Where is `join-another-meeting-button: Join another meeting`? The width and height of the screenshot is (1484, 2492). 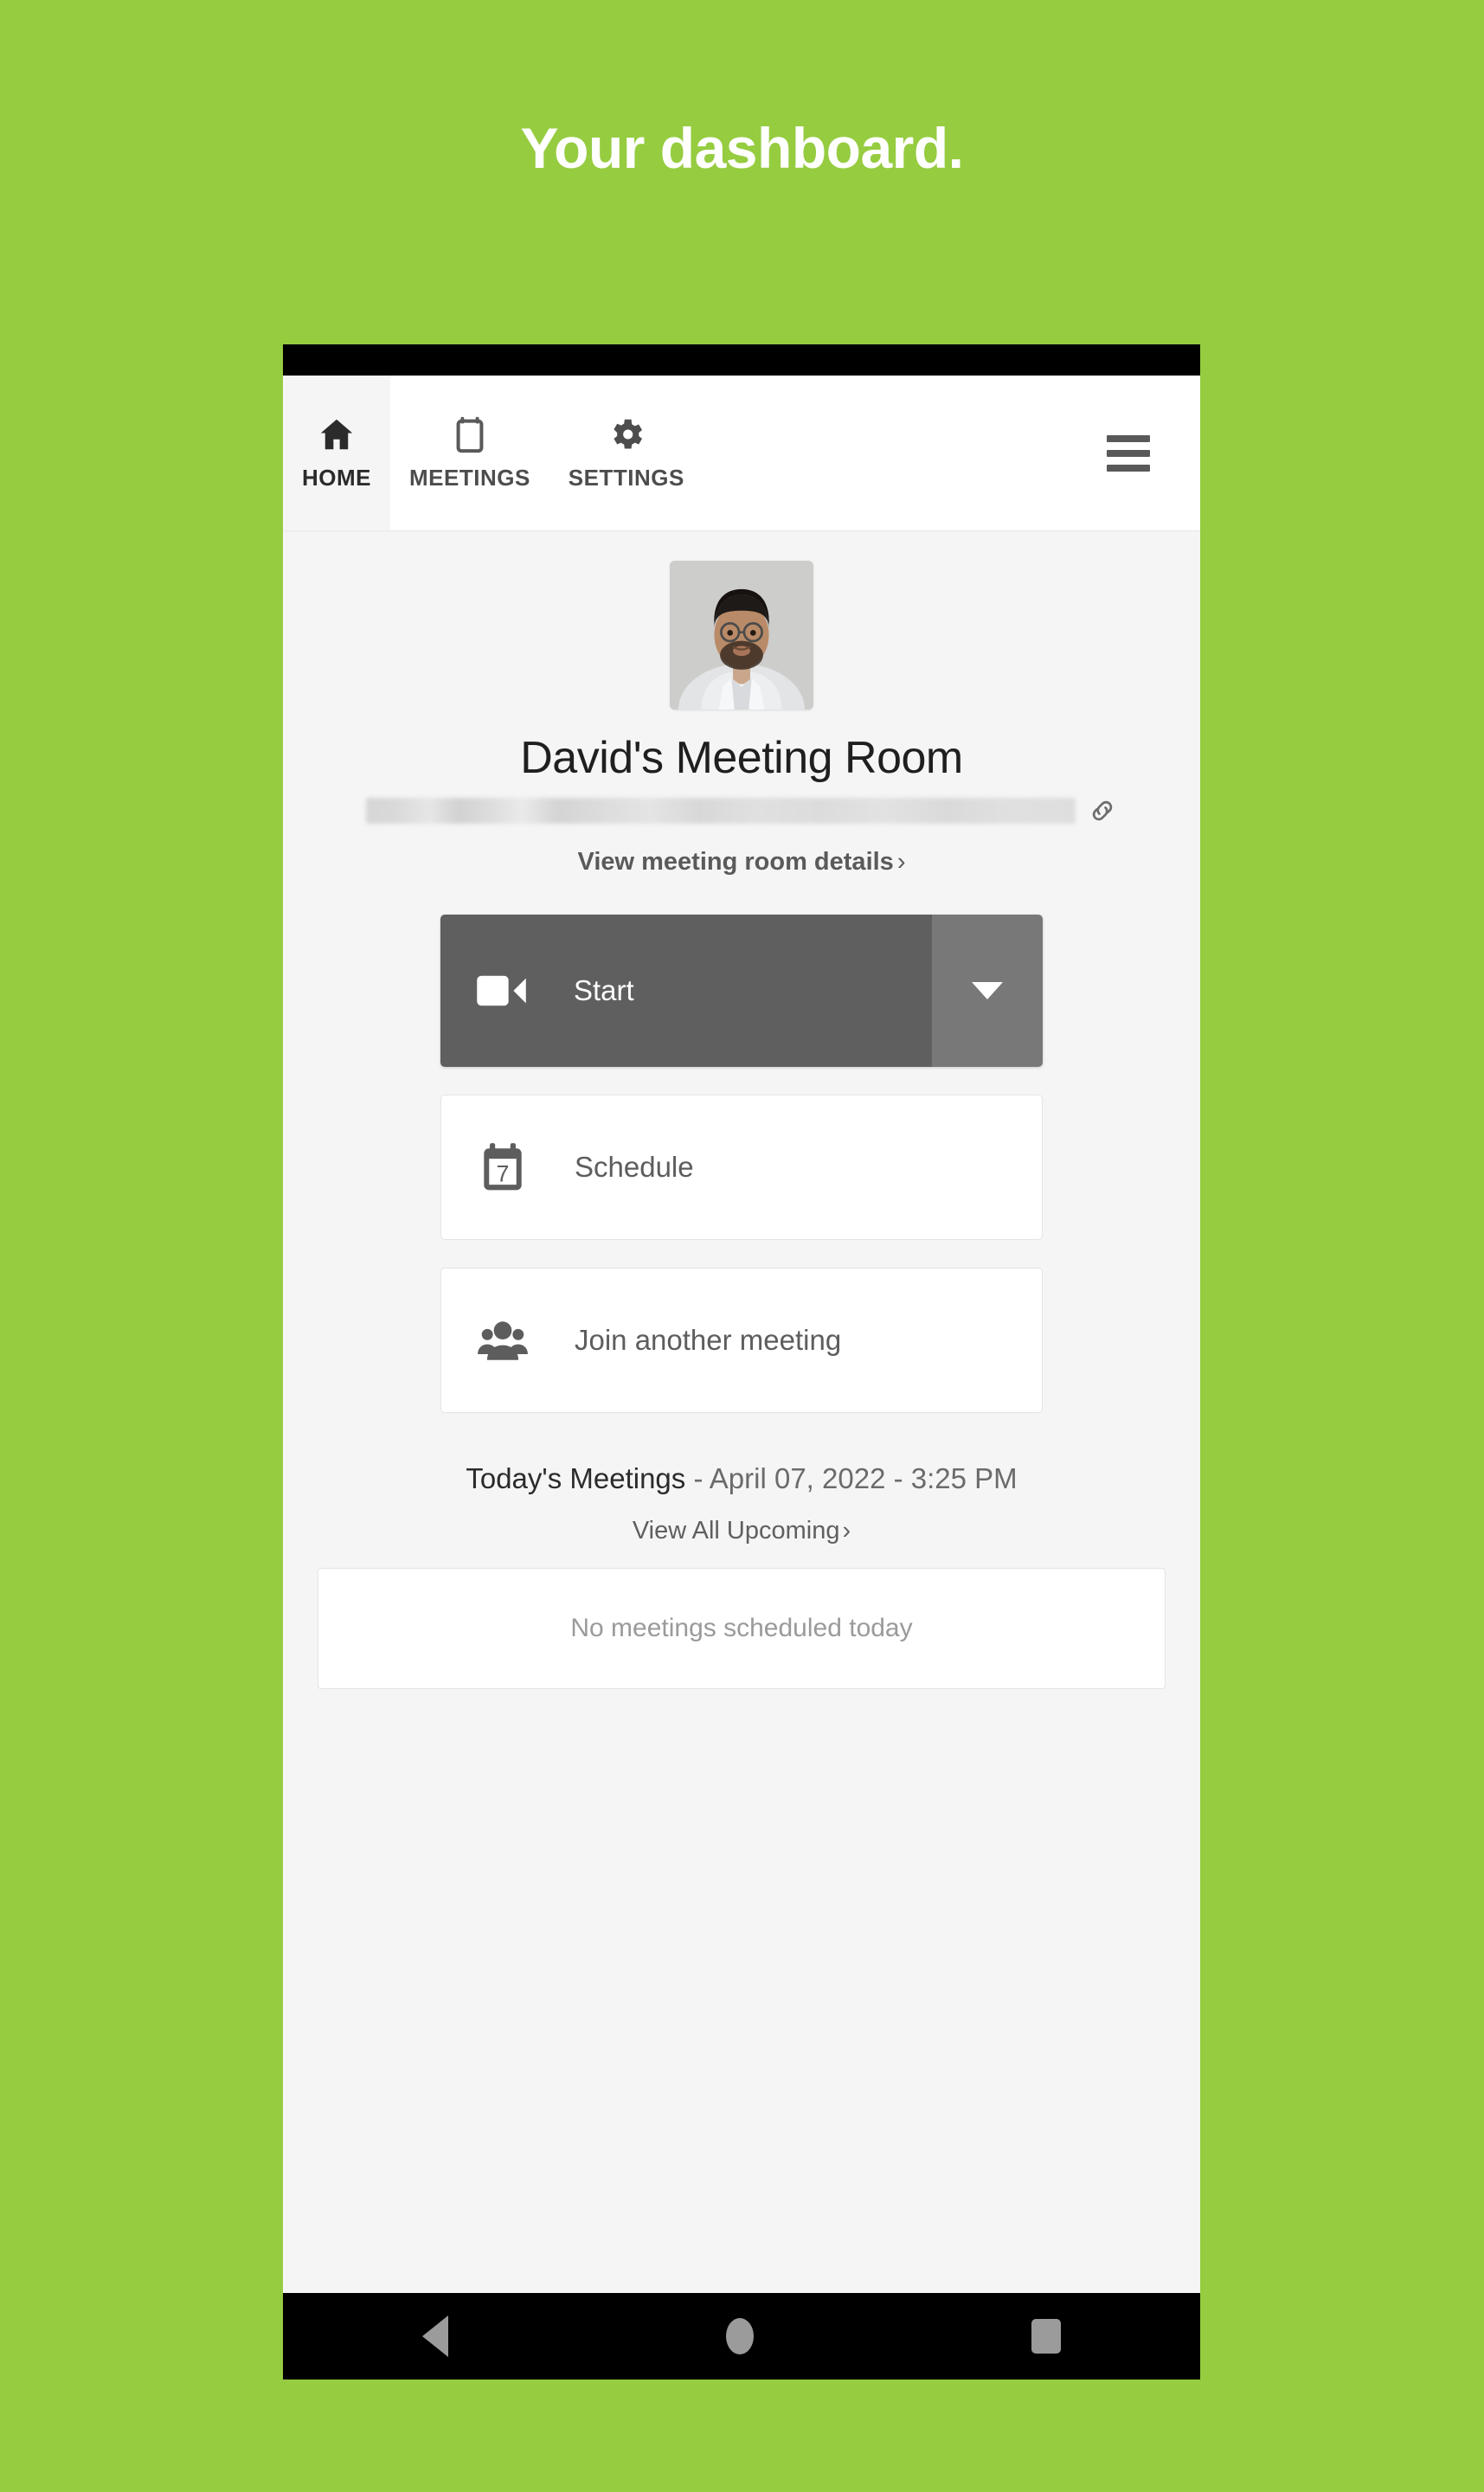
join-another-meeting-button: Join another meeting is located at coordinates (741, 1341).